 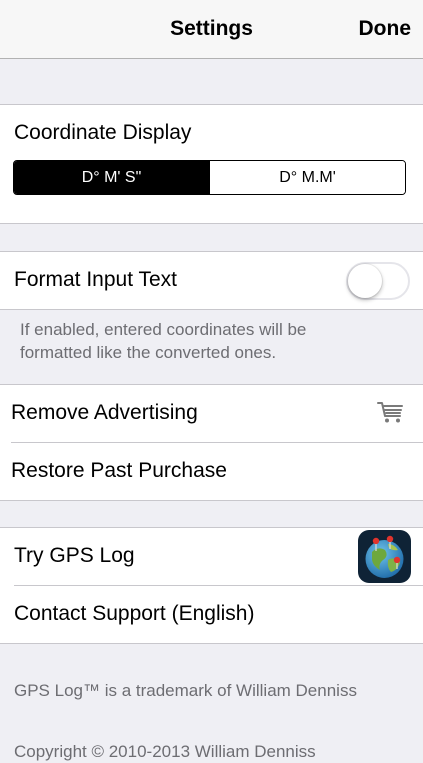 What do you see at coordinates (103, 132) in the screenshot?
I see `coordinate-display-label: Coordinate Display` at bounding box center [103, 132].